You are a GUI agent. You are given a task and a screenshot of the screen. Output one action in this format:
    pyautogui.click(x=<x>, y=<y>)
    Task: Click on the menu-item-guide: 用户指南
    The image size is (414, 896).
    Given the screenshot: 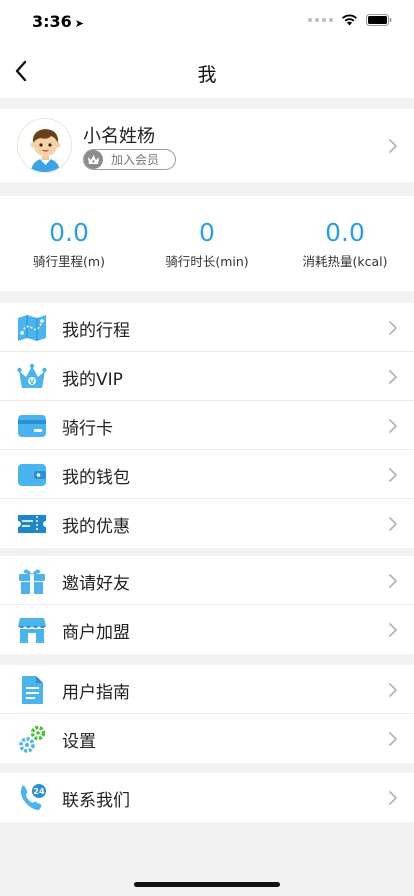 What is the action you would take?
    pyautogui.click(x=207, y=689)
    